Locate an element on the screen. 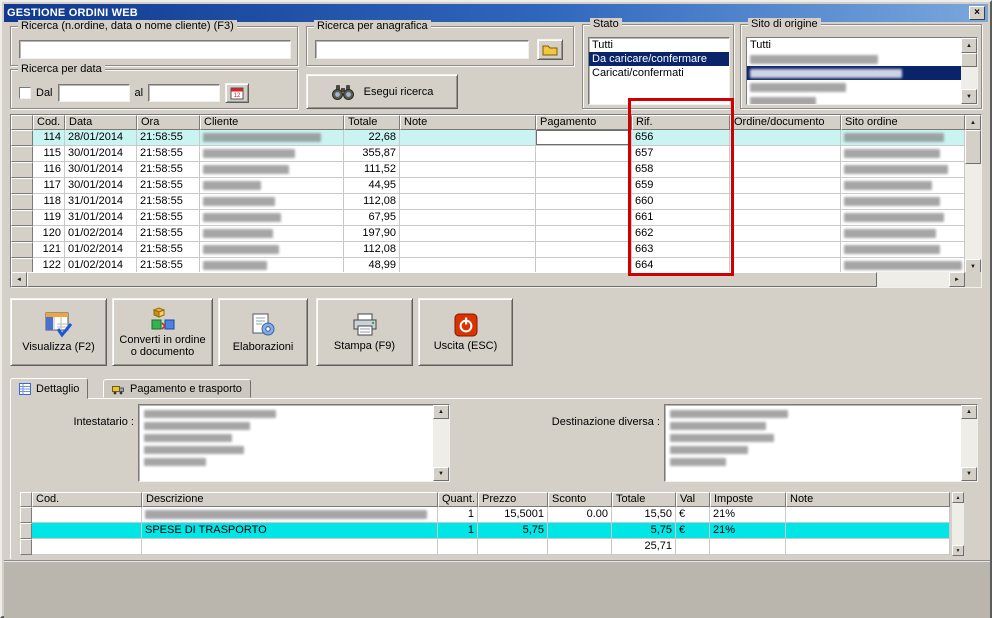  column-header-sito: Sito ordine is located at coordinates (903, 122).